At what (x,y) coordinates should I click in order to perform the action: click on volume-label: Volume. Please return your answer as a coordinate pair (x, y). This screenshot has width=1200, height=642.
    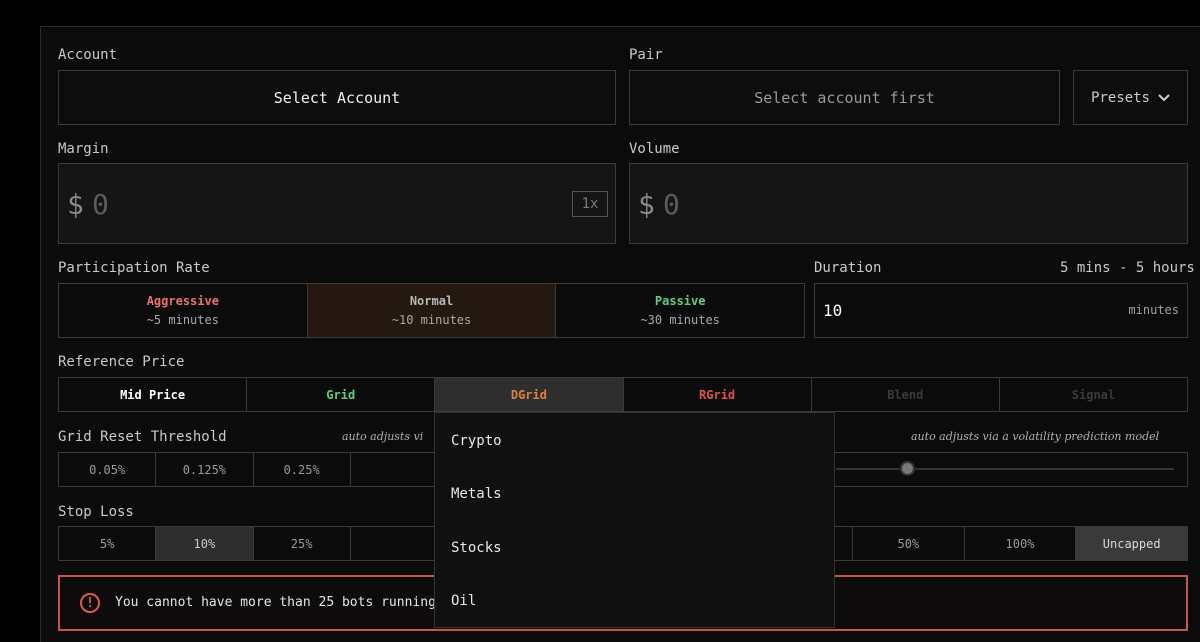
    Looking at the image, I should click on (654, 149).